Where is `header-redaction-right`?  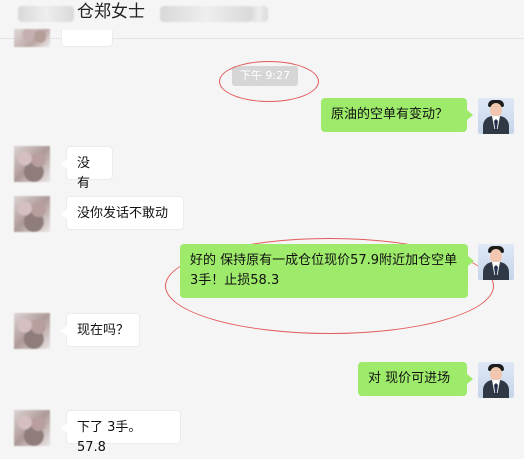 header-redaction-right is located at coordinates (259, 14).